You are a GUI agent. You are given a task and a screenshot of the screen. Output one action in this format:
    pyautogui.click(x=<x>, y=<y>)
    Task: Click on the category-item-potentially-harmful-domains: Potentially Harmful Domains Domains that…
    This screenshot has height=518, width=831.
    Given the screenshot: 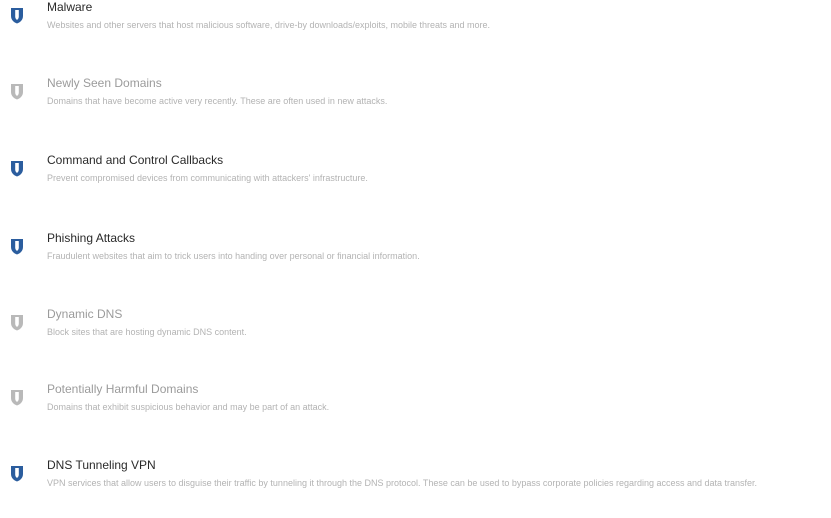 What is the action you would take?
    pyautogui.click(x=415, y=412)
    